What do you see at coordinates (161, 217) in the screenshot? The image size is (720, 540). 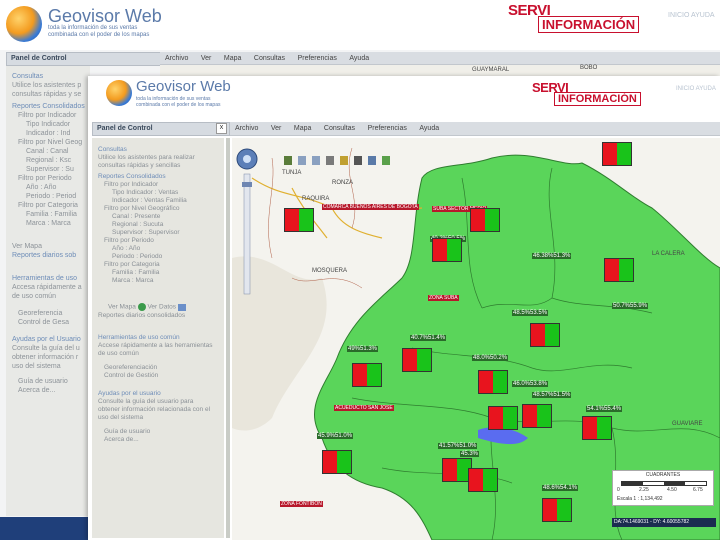 I see `filter-item: Canal : Presente` at bounding box center [161, 217].